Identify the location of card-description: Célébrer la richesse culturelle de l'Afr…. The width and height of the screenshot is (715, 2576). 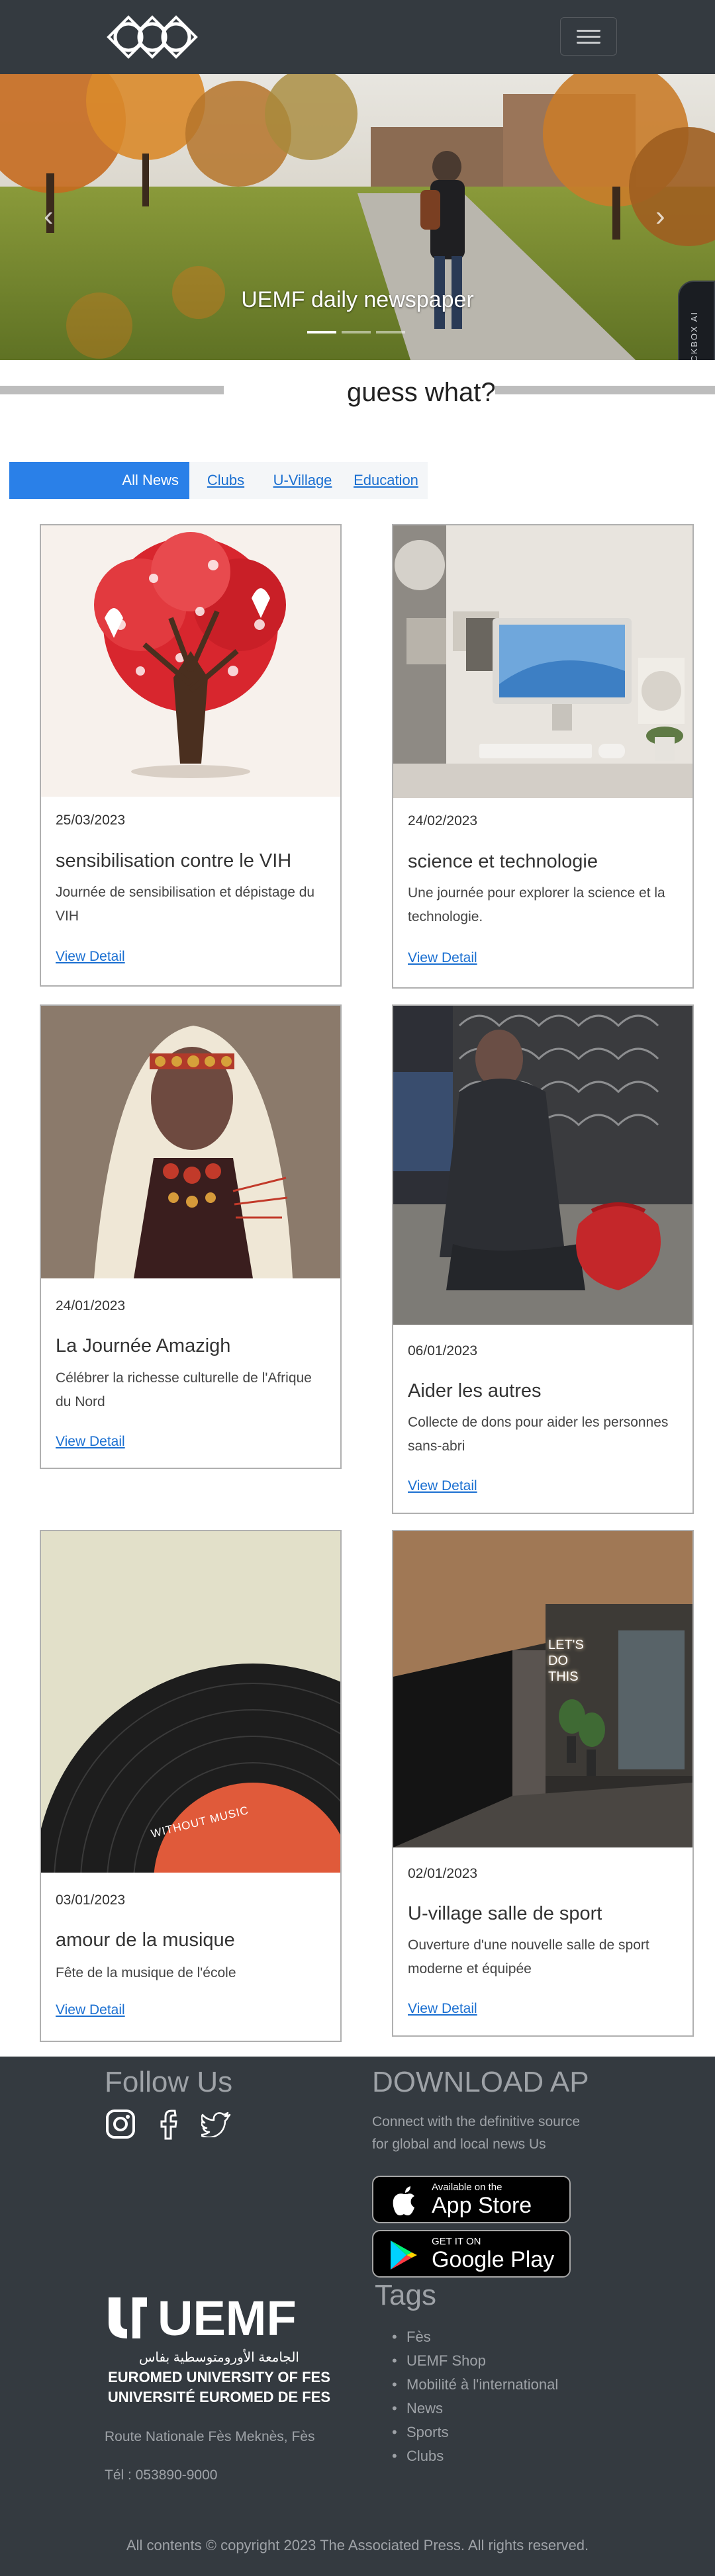
(184, 1389).